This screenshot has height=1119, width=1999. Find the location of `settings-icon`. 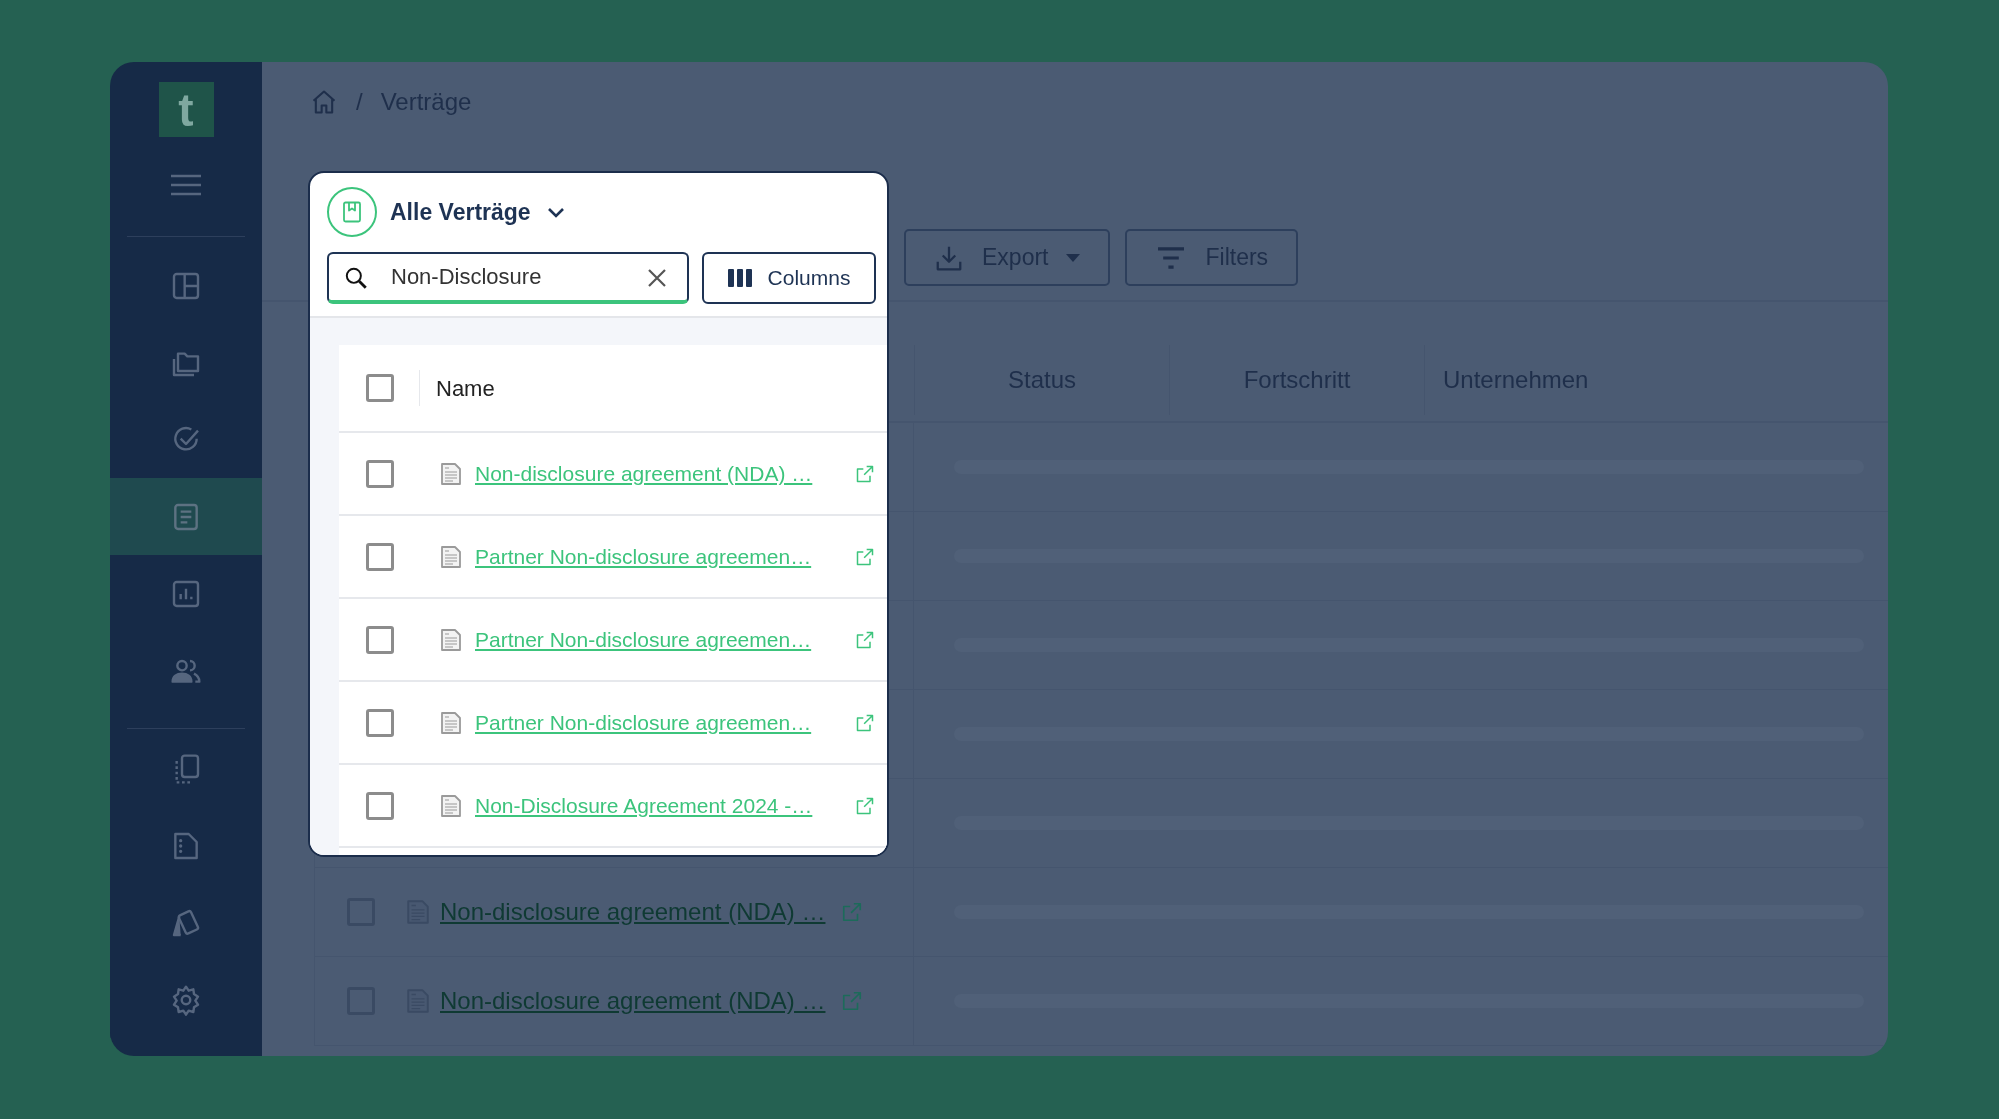

settings-icon is located at coordinates (186, 999).